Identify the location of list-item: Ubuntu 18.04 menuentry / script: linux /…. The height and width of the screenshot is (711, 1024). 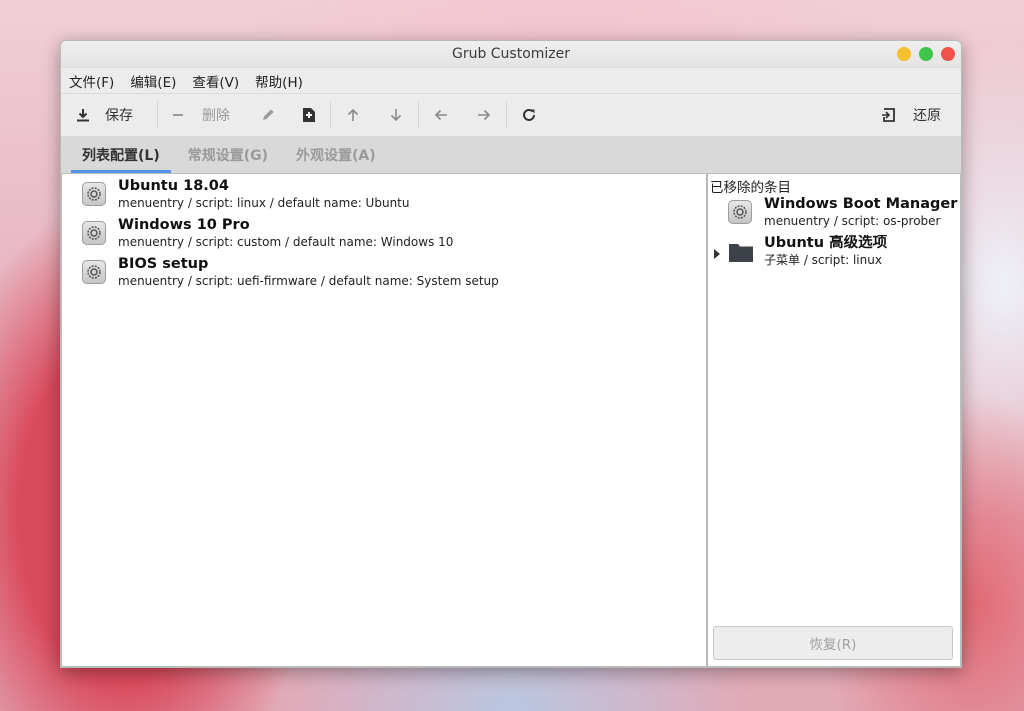
(384, 193).